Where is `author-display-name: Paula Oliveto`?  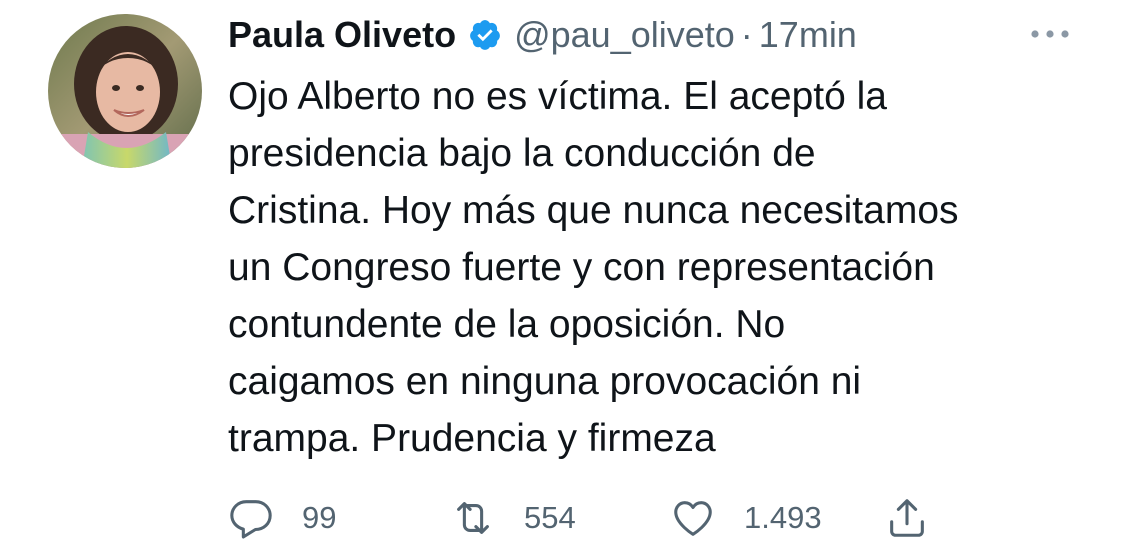
author-display-name: Paula Oliveto is located at coordinates (342, 35).